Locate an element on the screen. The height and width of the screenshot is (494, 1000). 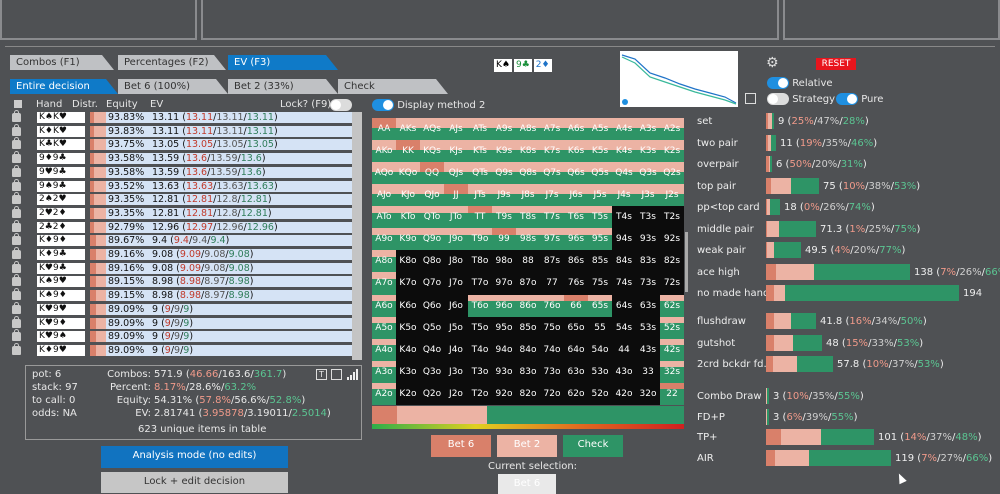
grid-cell: Q4o is located at coordinates (432, 350).